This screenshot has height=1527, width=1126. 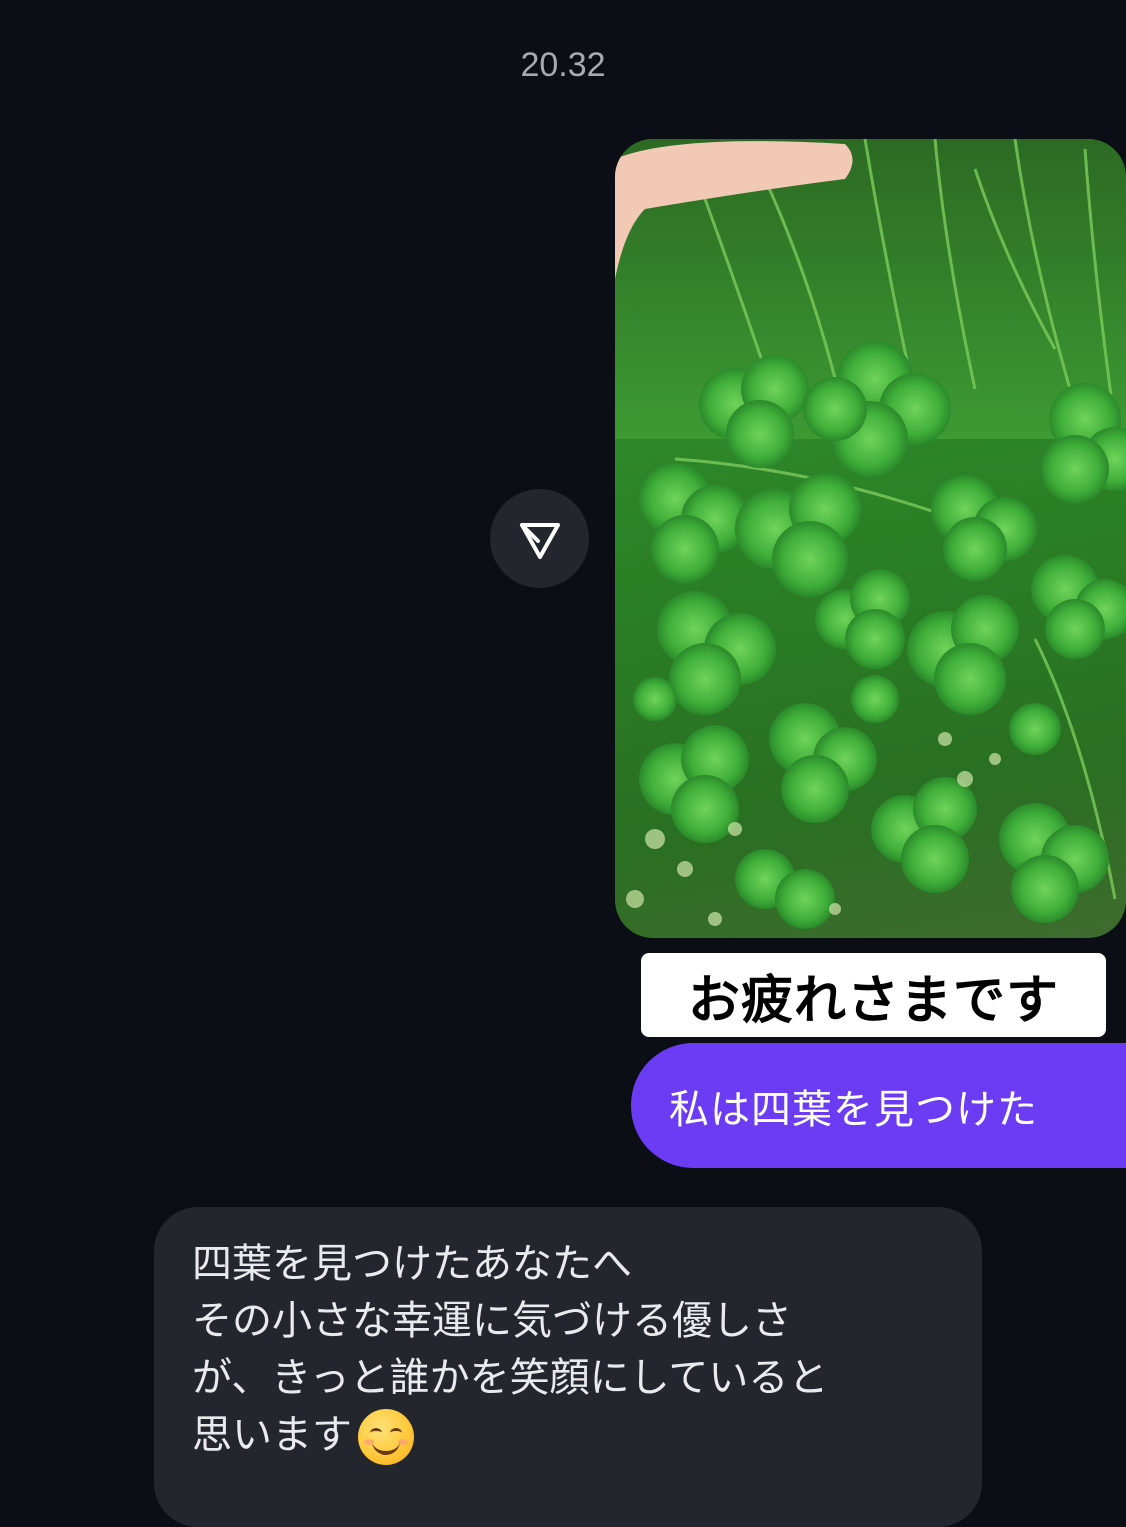 What do you see at coordinates (568, 1436) in the screenshot?
I see `received-line-4: 思います` at bounding box center [568, 1436].